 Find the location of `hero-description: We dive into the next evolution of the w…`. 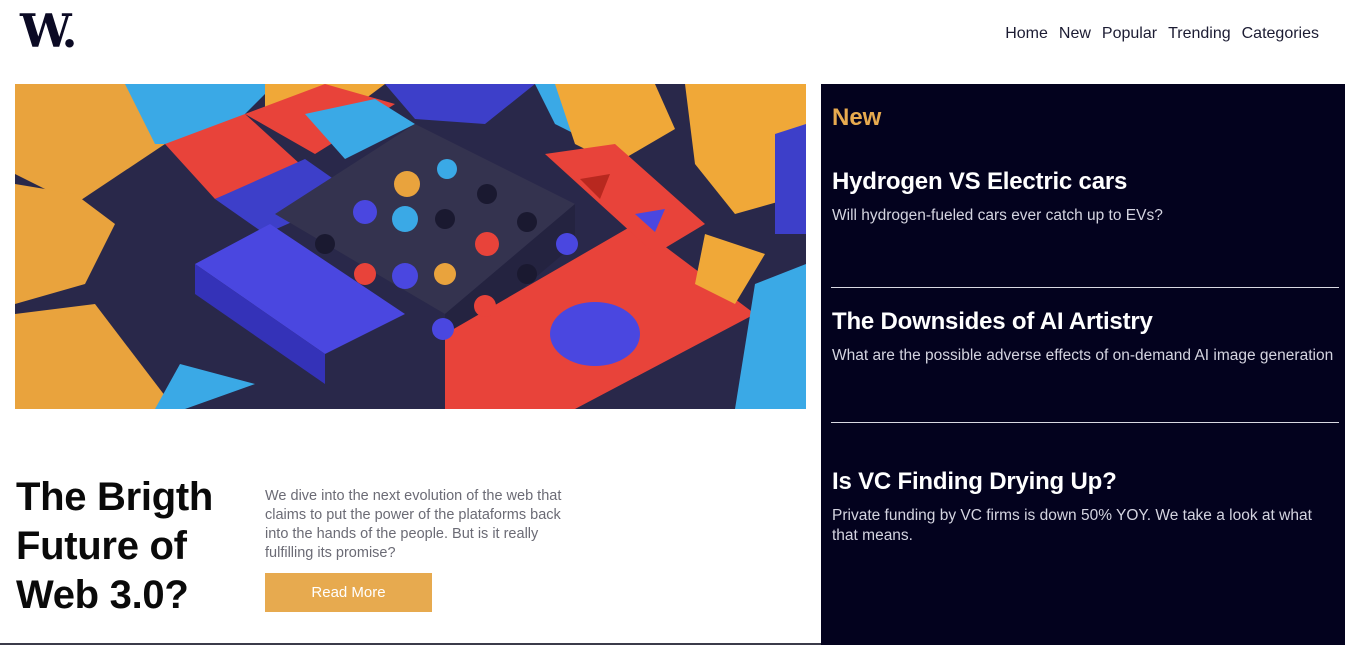

hero-description: We dive into the next evolution of the w… is located at coordinates (413, 524).